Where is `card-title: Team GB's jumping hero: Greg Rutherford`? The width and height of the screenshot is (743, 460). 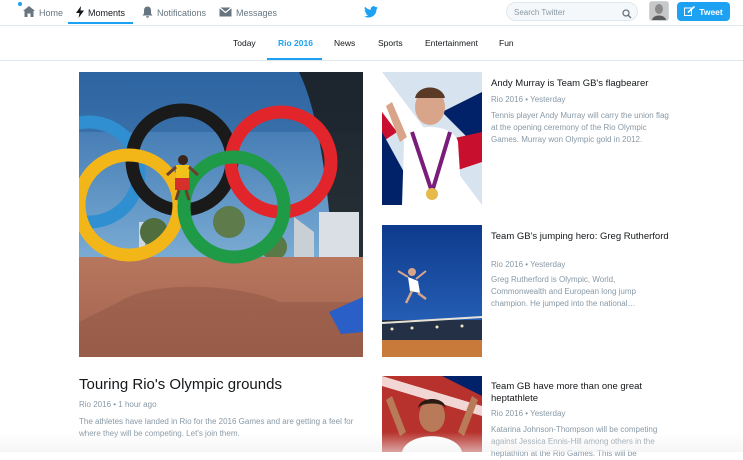
card-title: Team GB's jumping hero: Greg Rutherford is located at coordinates (581, 237).